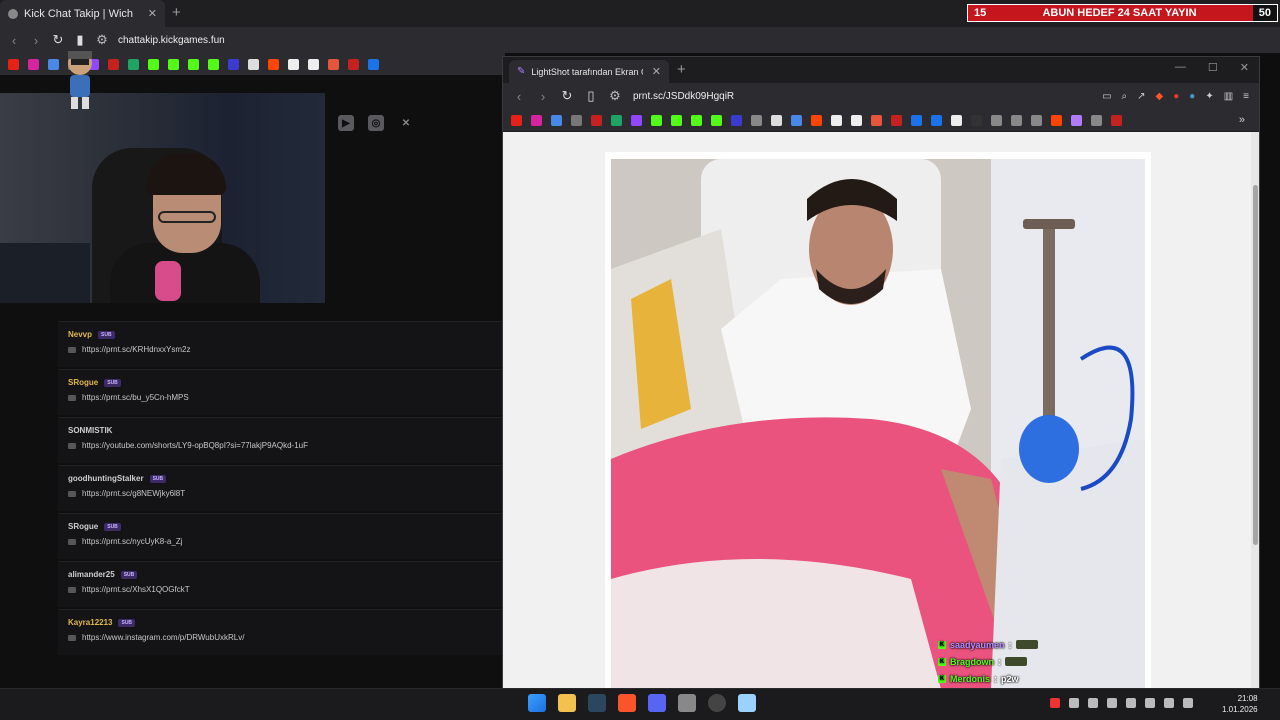 The image size is (1280, 720). What do you see at coordinates (567, 96) in the screenshot?
I see `reload-icon: ↻` at bounding box center [567, 96].